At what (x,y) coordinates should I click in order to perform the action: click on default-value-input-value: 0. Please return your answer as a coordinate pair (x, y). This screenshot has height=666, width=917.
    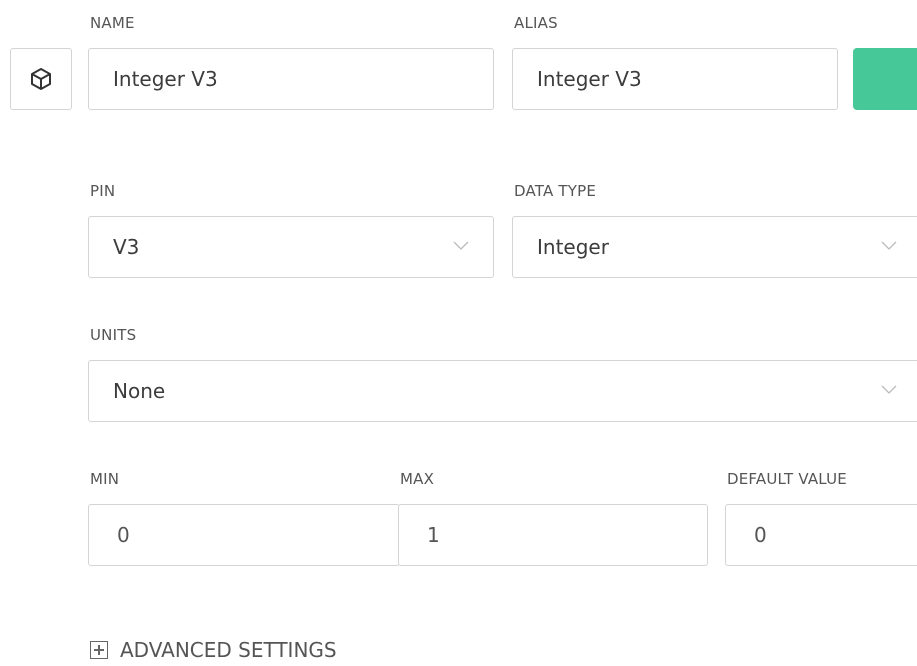
    Looking at the image, I should click on (760, 535).